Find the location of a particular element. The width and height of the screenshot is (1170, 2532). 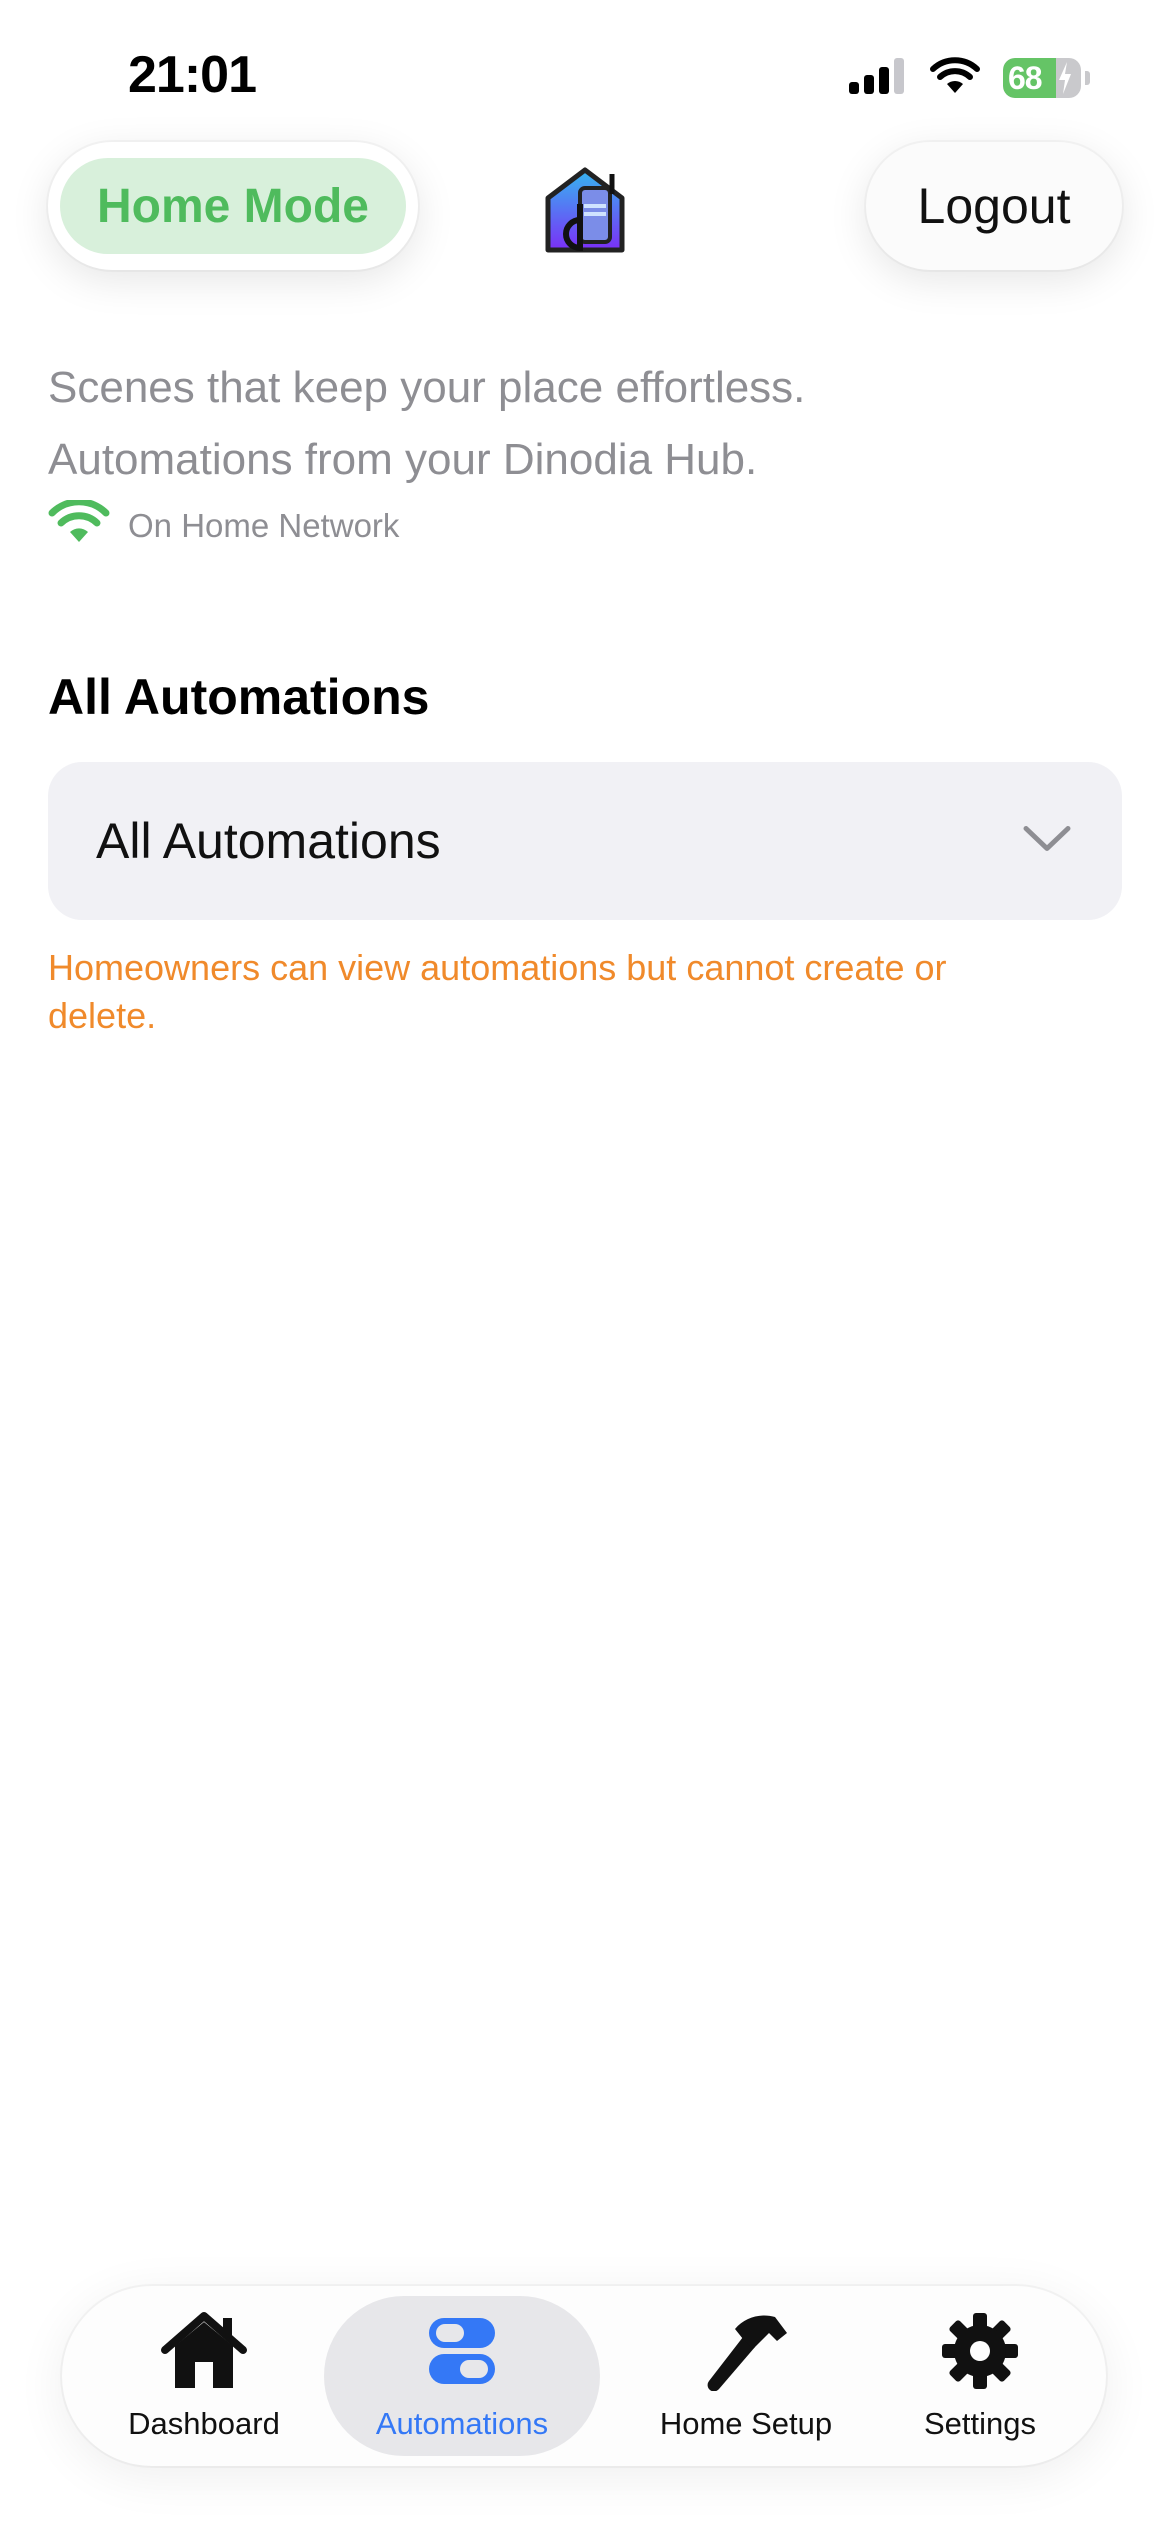

wifi-icon is located at coordinates (955, 78).